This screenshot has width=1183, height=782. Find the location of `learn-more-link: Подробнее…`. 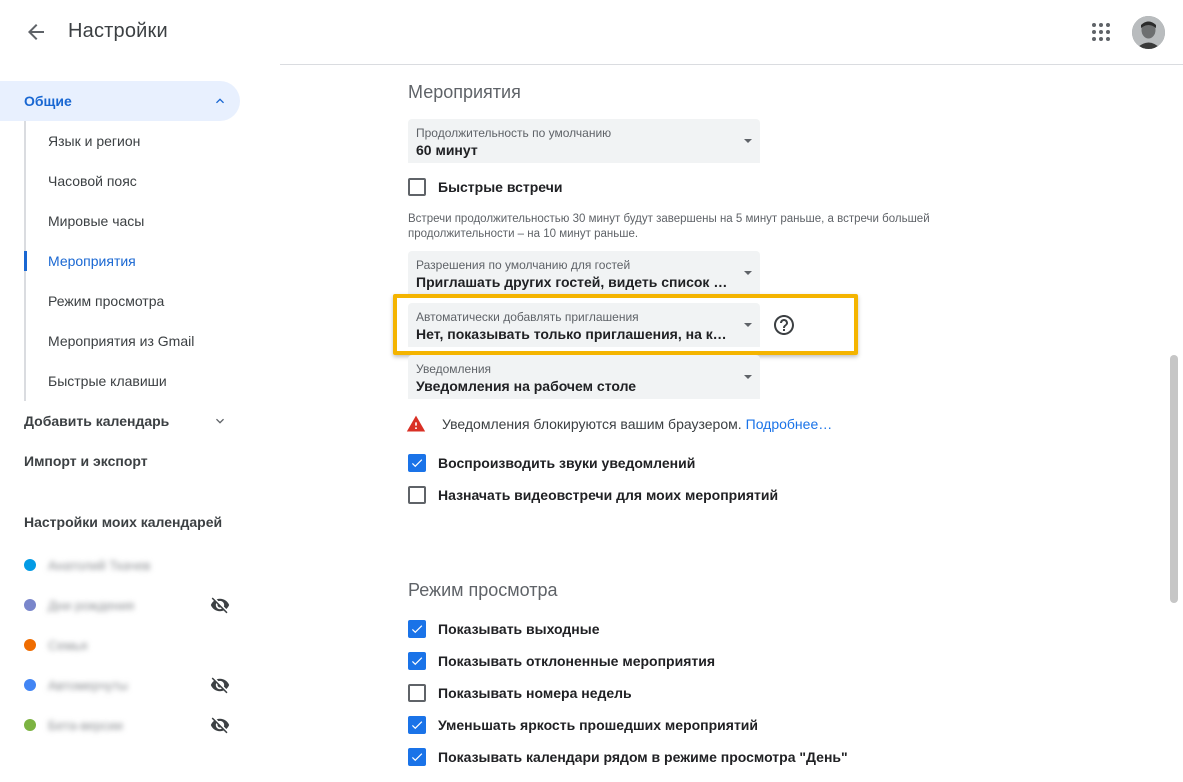

learn-more-link: Подробнее… is located at coordinates (789, 424).